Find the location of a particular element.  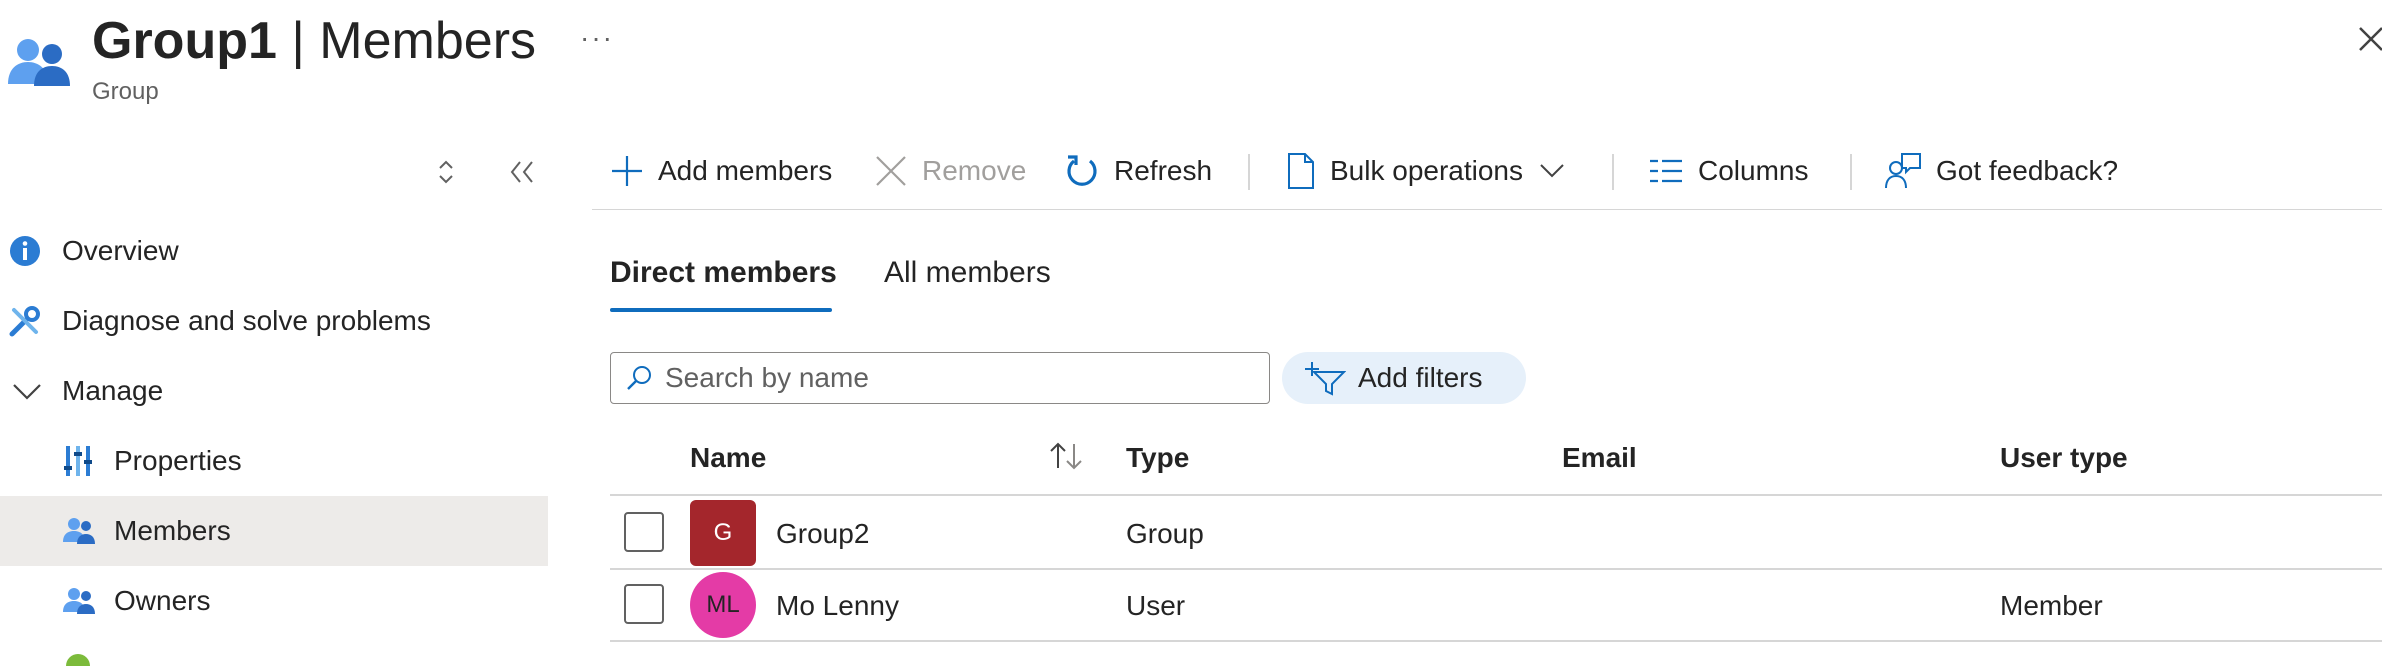

nav-item-manage: Manage is located at coordinates (274, 391).